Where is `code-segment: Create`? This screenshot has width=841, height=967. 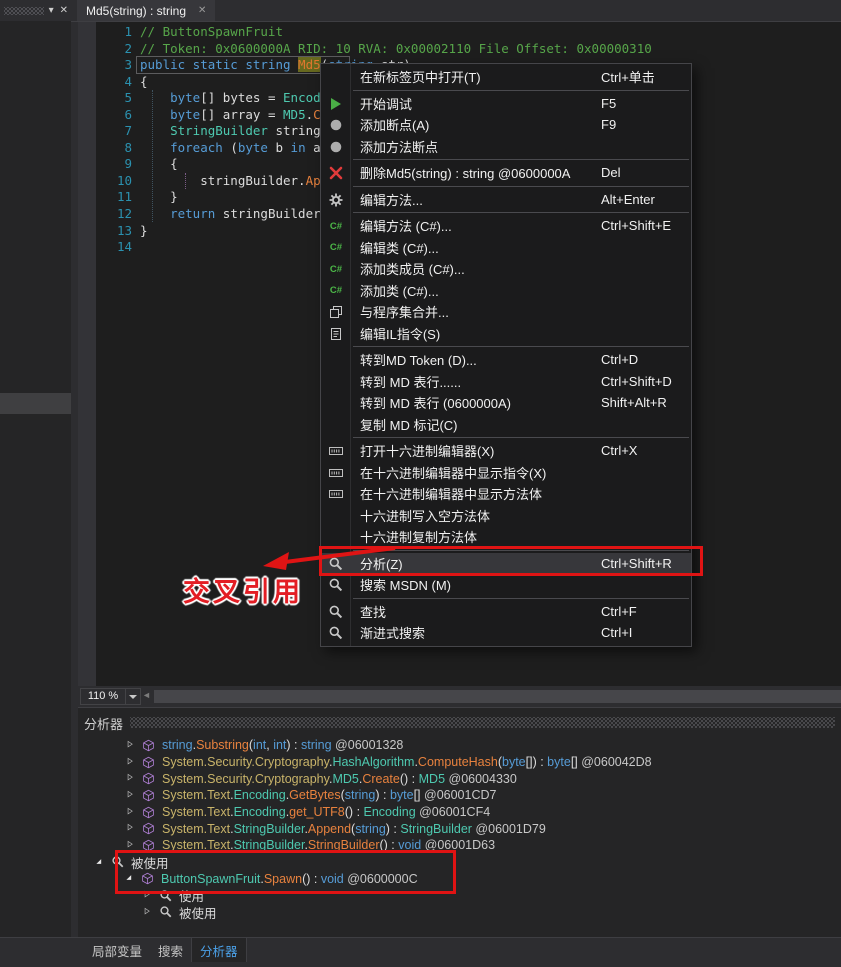 code-segment: Create is located at coordinates (381, 778).